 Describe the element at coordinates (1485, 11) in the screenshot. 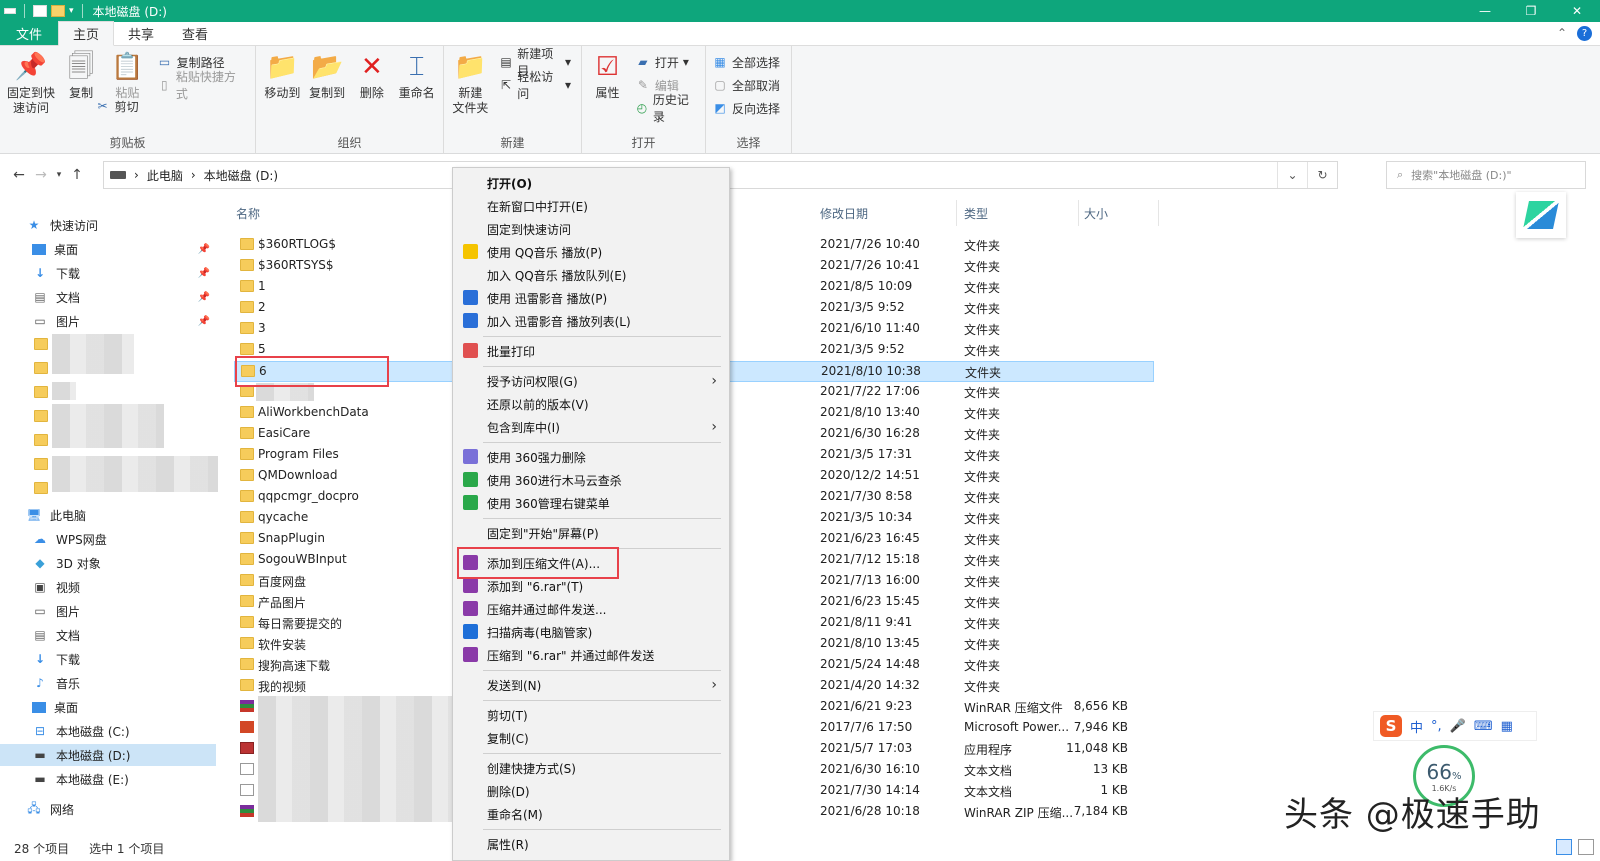

I see `minimize-button: —` at that location.